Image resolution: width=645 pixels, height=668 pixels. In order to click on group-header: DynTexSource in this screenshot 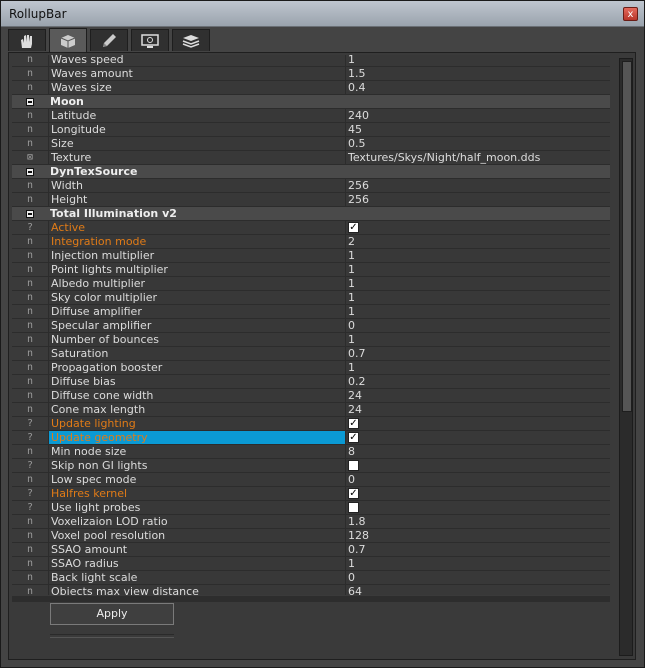, I will do `click(311, 172)`.